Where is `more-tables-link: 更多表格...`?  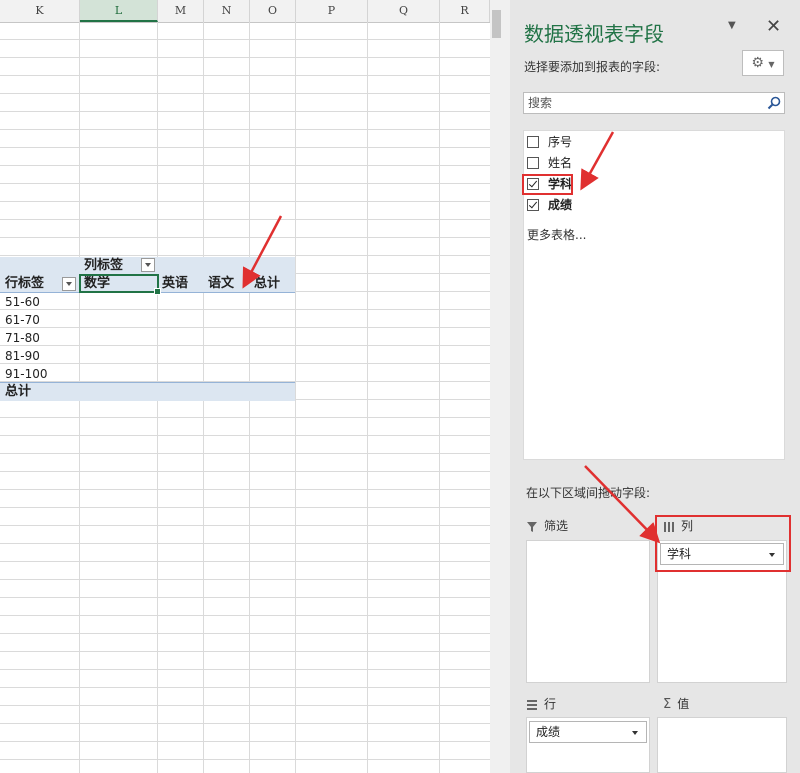
more-tables-link: 更多表格... is located at coordinates (556, 234).